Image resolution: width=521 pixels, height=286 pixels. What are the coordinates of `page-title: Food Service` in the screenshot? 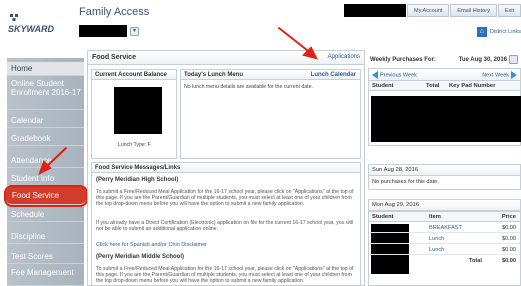 It's located at (114, 57).